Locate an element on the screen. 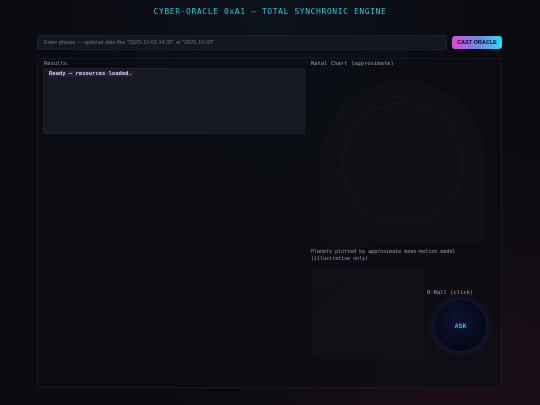 The image size is (540, 405). natal-chart-arc is located at coordinates (403, 161).